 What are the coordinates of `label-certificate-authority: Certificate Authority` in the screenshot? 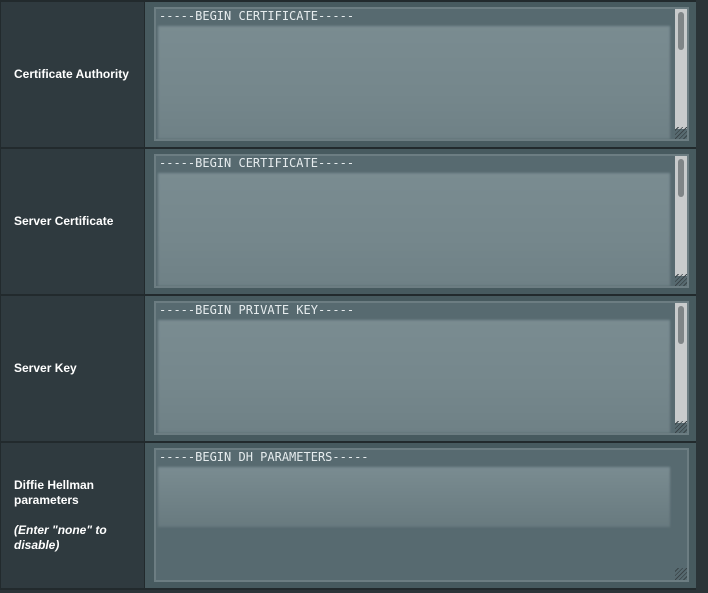 It's located at (71, 74).